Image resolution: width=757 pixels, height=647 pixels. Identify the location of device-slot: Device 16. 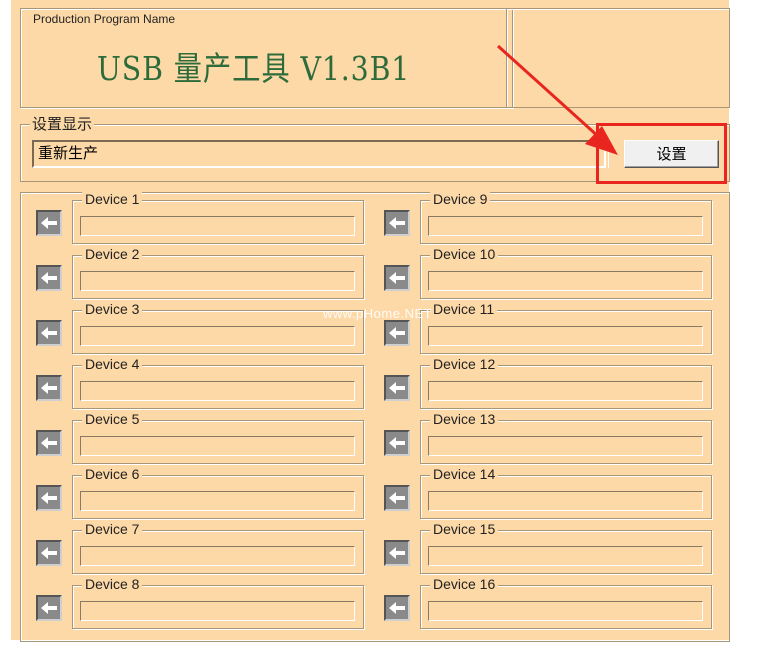
(554, 602).